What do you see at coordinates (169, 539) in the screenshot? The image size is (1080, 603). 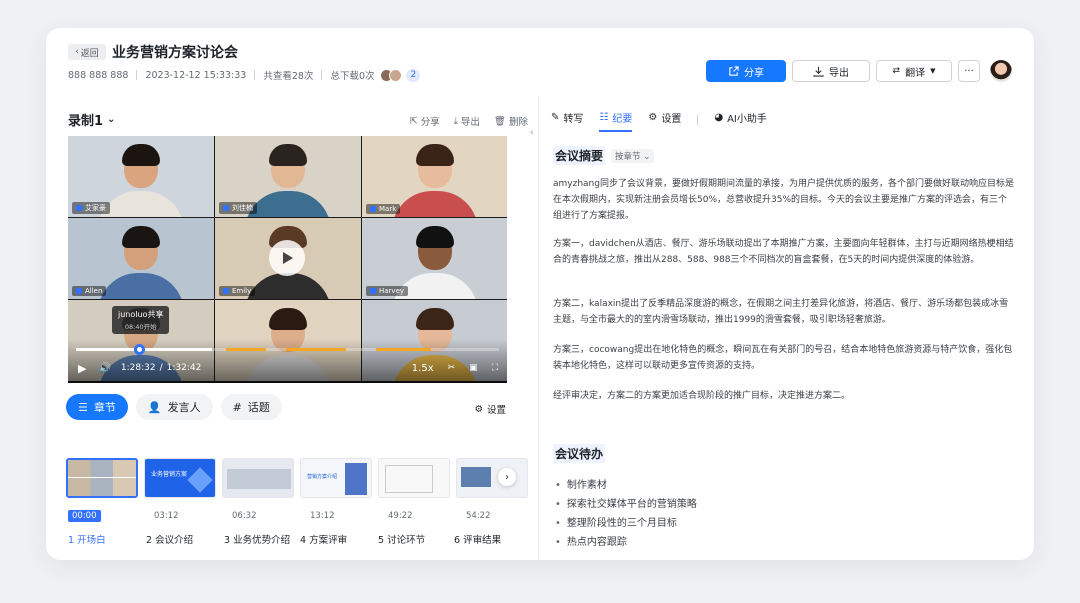 I see `chapter-label: 2 会议介绍` at bounding box center [169, 539].